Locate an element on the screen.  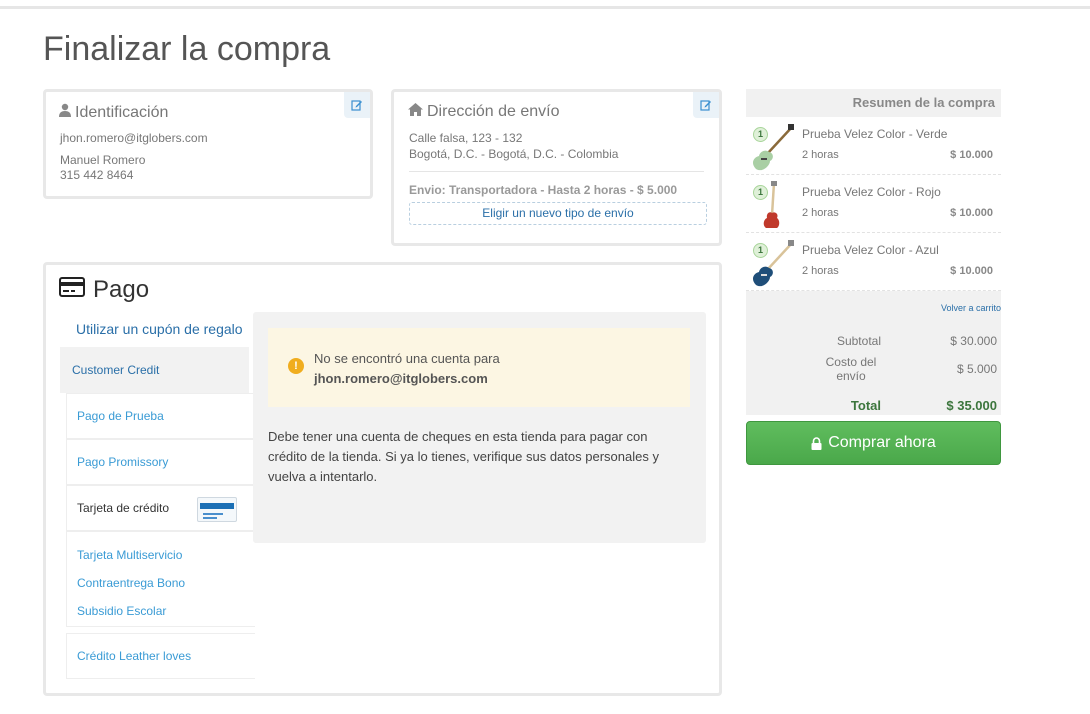
payment-method-tarjeta-credito: Tarjeta de crédito is located at coordinates (160, 508).